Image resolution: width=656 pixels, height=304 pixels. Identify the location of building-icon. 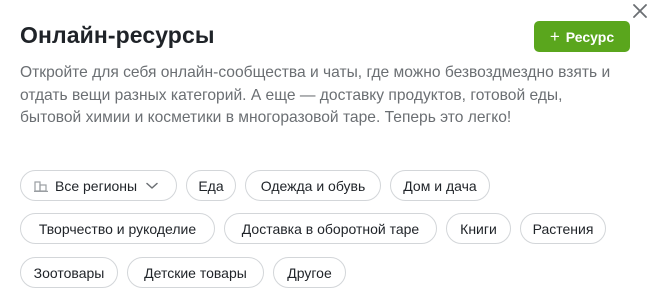
(41, 186).